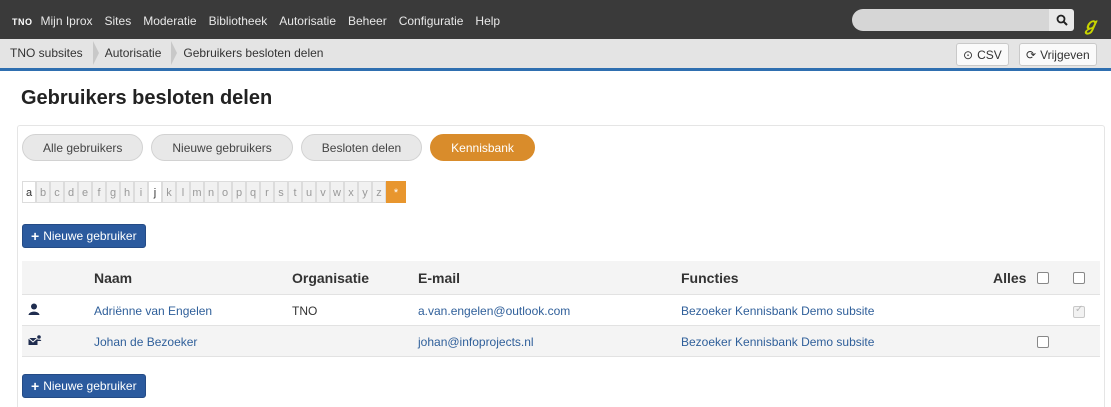 This screenshot has width=1111, height=407. I want to click on alphabet-letter-e: e, so click(85, 192).